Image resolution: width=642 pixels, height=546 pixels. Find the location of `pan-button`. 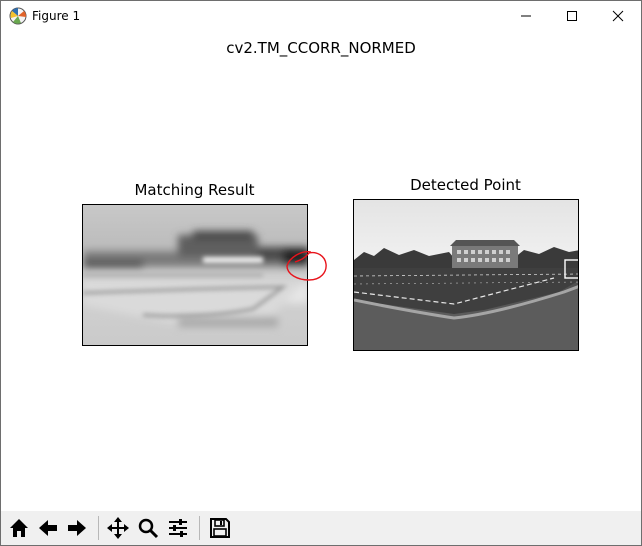

pan-button is located at coordinates (118, 528).